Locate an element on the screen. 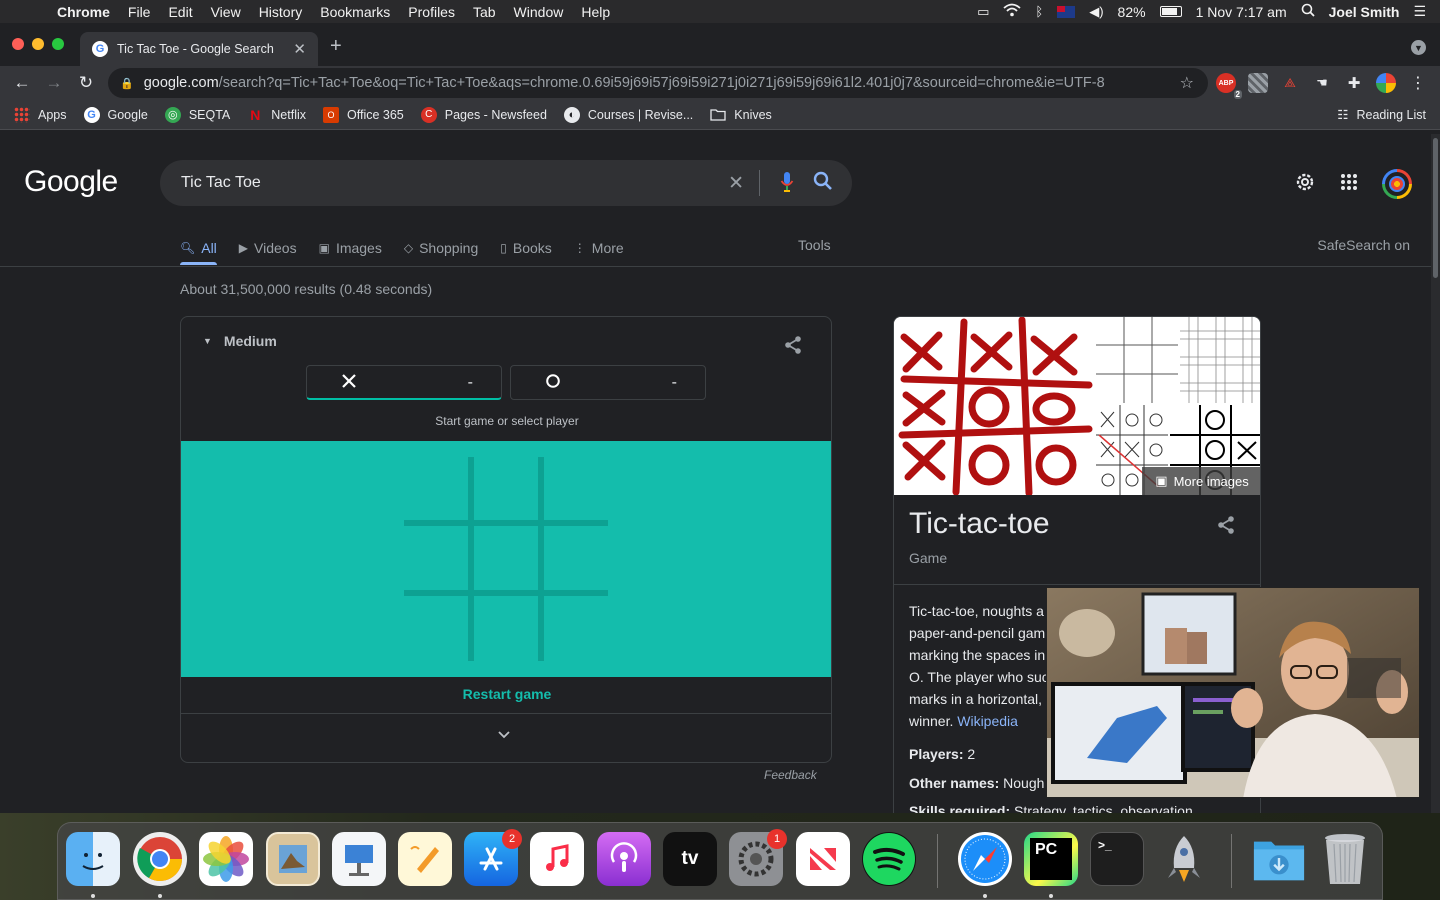 The image size is (1440, 900). news-icon is located at coordinates (823, 859).